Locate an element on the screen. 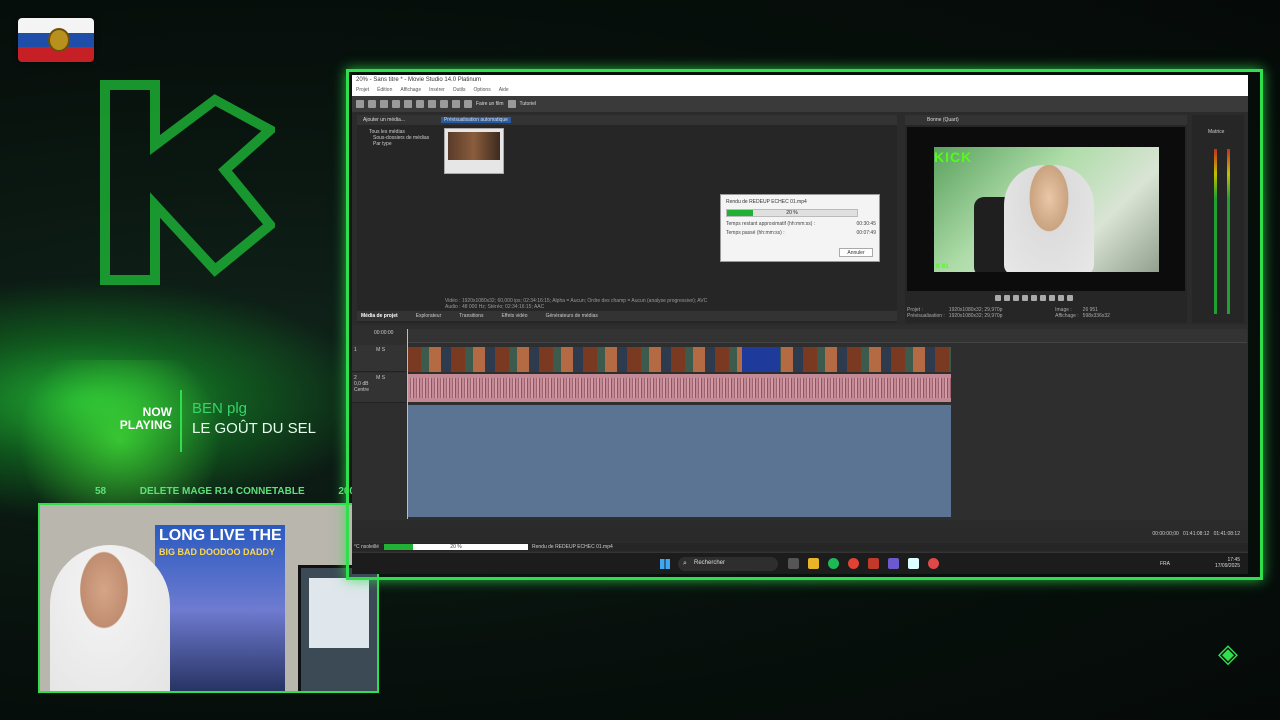 The width and height of the screenshot is (1280, 720). tab-transitions: Transitions is located at coordinates (471, 316).